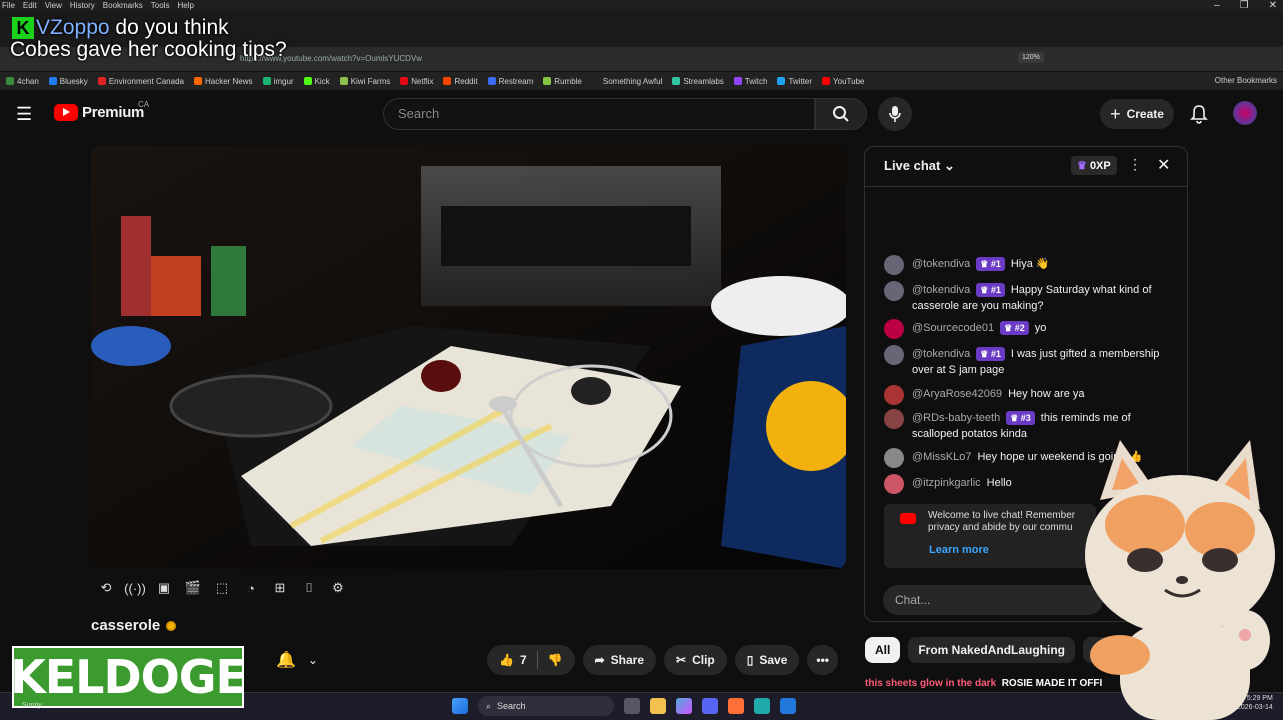 This screenshot has width=1283, height=720. Describe the element at coordinates (953, 328) in the screenshot. I see `chat-username: @Sourcecode01` at that location.